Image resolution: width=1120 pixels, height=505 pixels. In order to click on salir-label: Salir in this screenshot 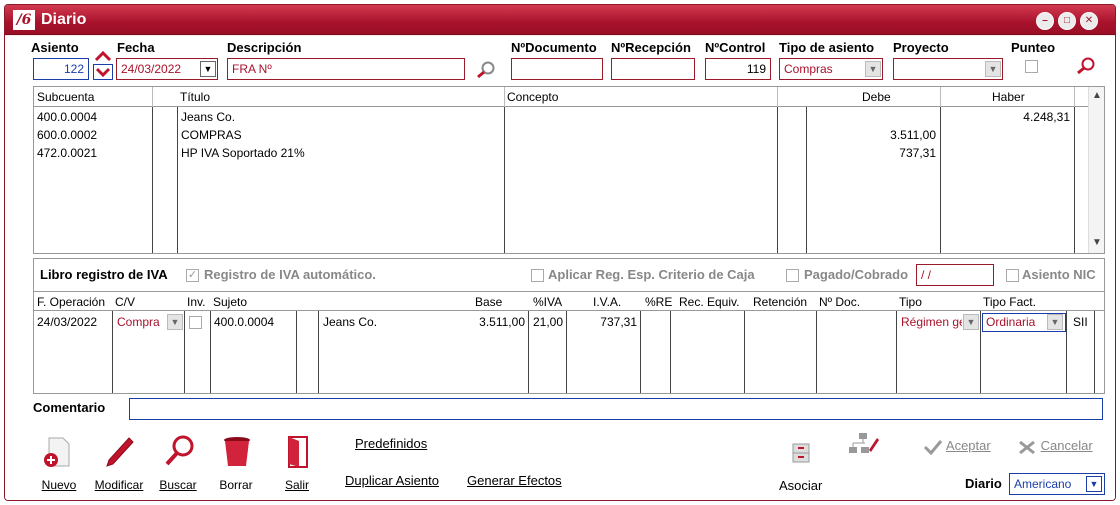, I will do `click(296, 485)`.